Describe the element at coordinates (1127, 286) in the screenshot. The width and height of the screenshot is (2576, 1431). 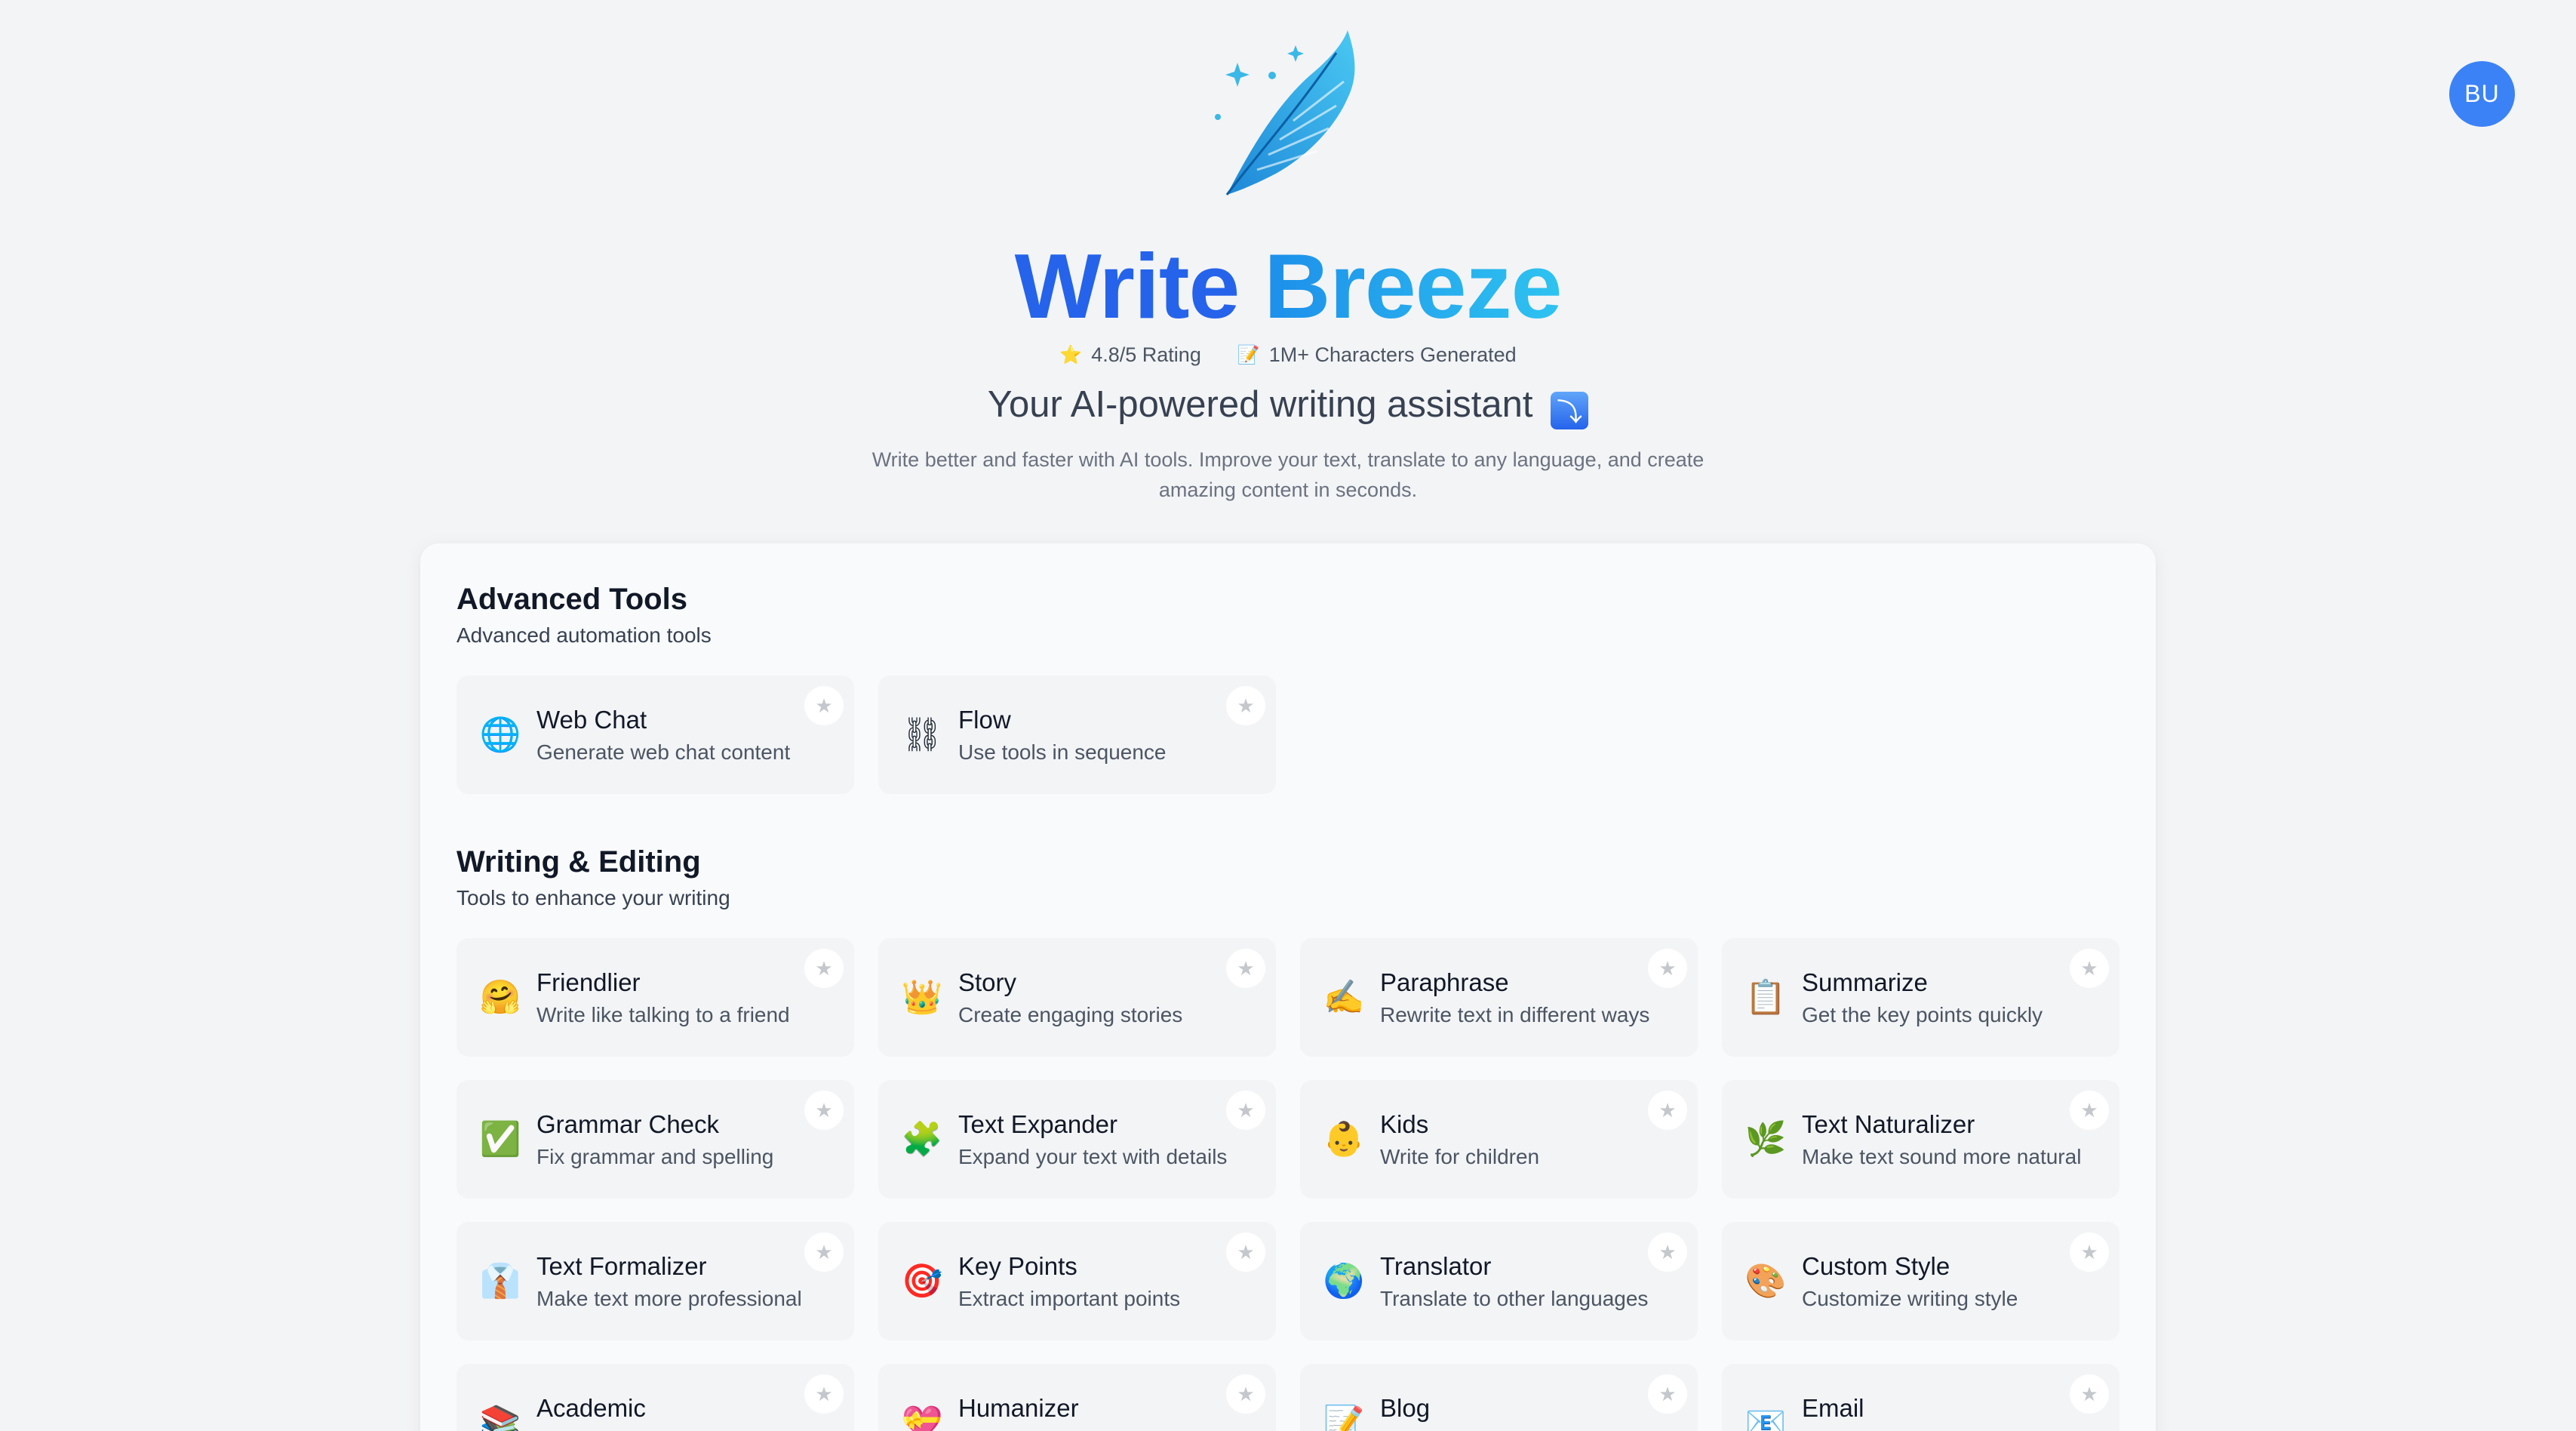
I see `brand-word-write: Write` at that location.